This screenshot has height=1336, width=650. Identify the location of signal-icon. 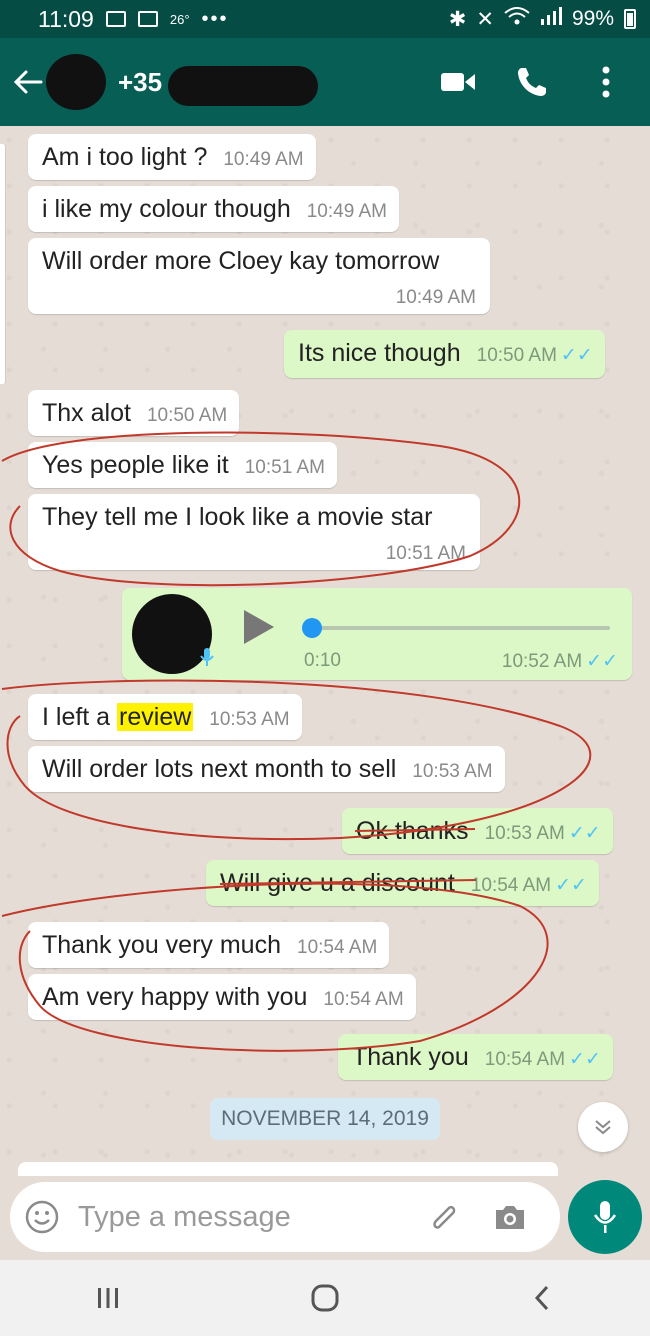
(551, 19).